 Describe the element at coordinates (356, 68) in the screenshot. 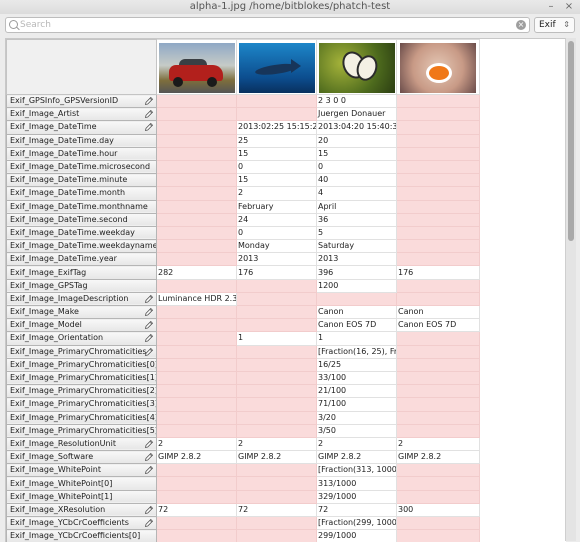

I see `thumbnail-butterfly` at that location.